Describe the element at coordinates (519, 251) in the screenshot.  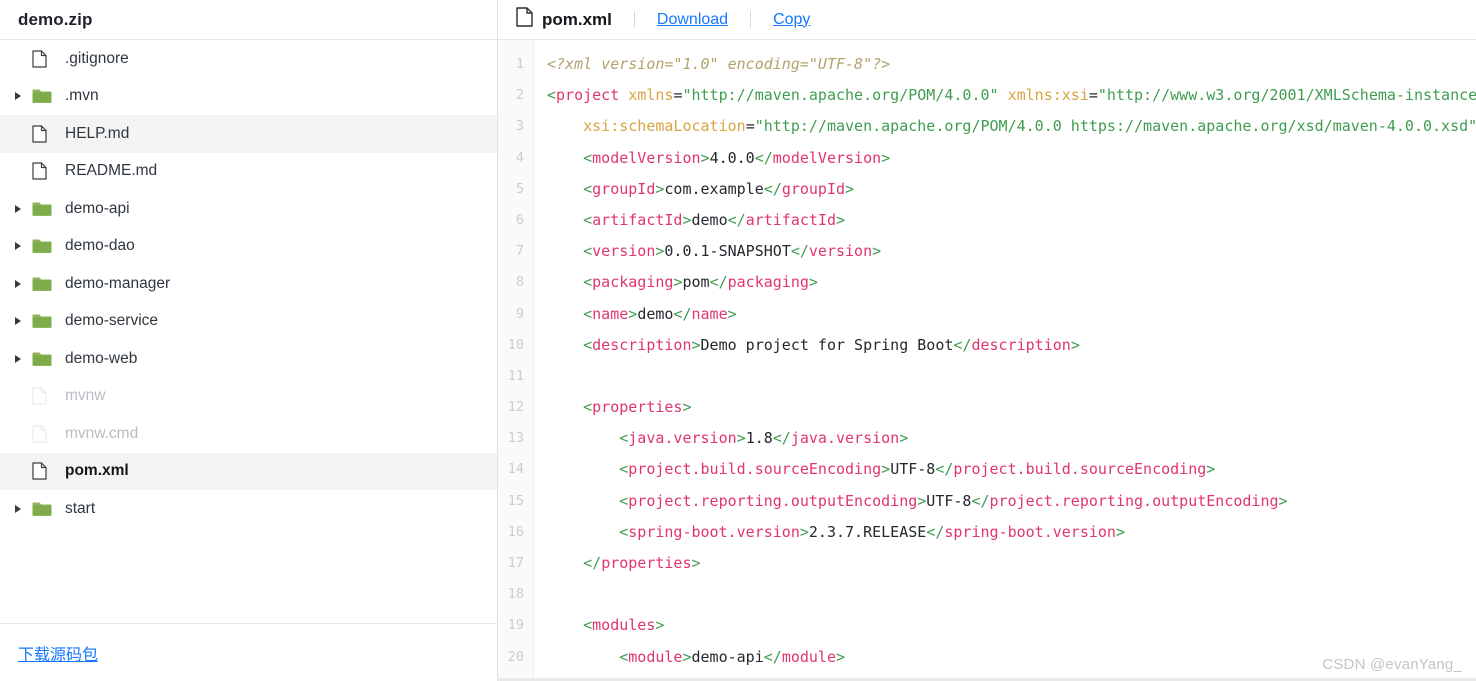
I see `line-number: 7` at that location.